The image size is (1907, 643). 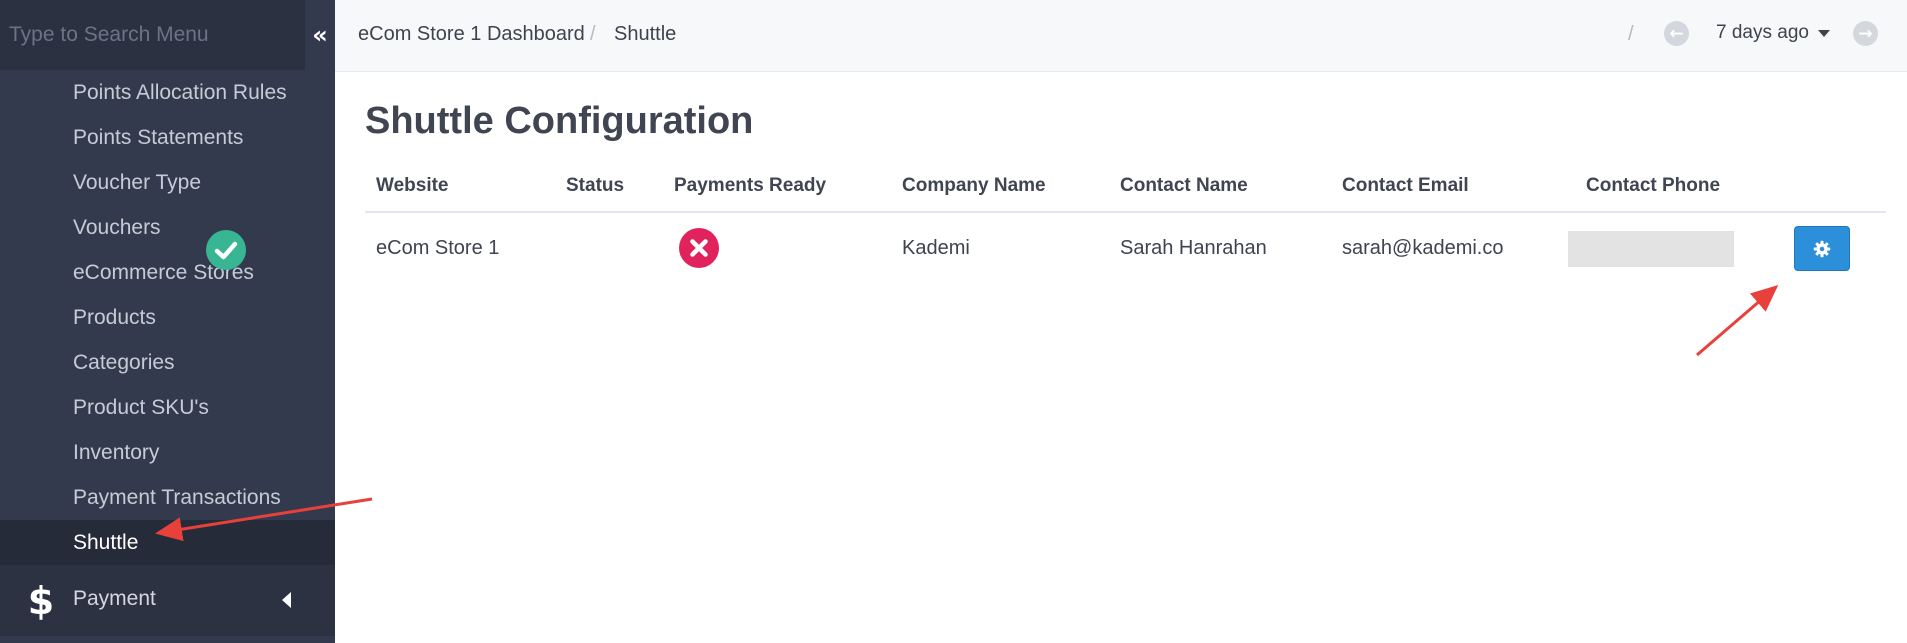 I want to click on menu-search, so click(x=152, y=35).